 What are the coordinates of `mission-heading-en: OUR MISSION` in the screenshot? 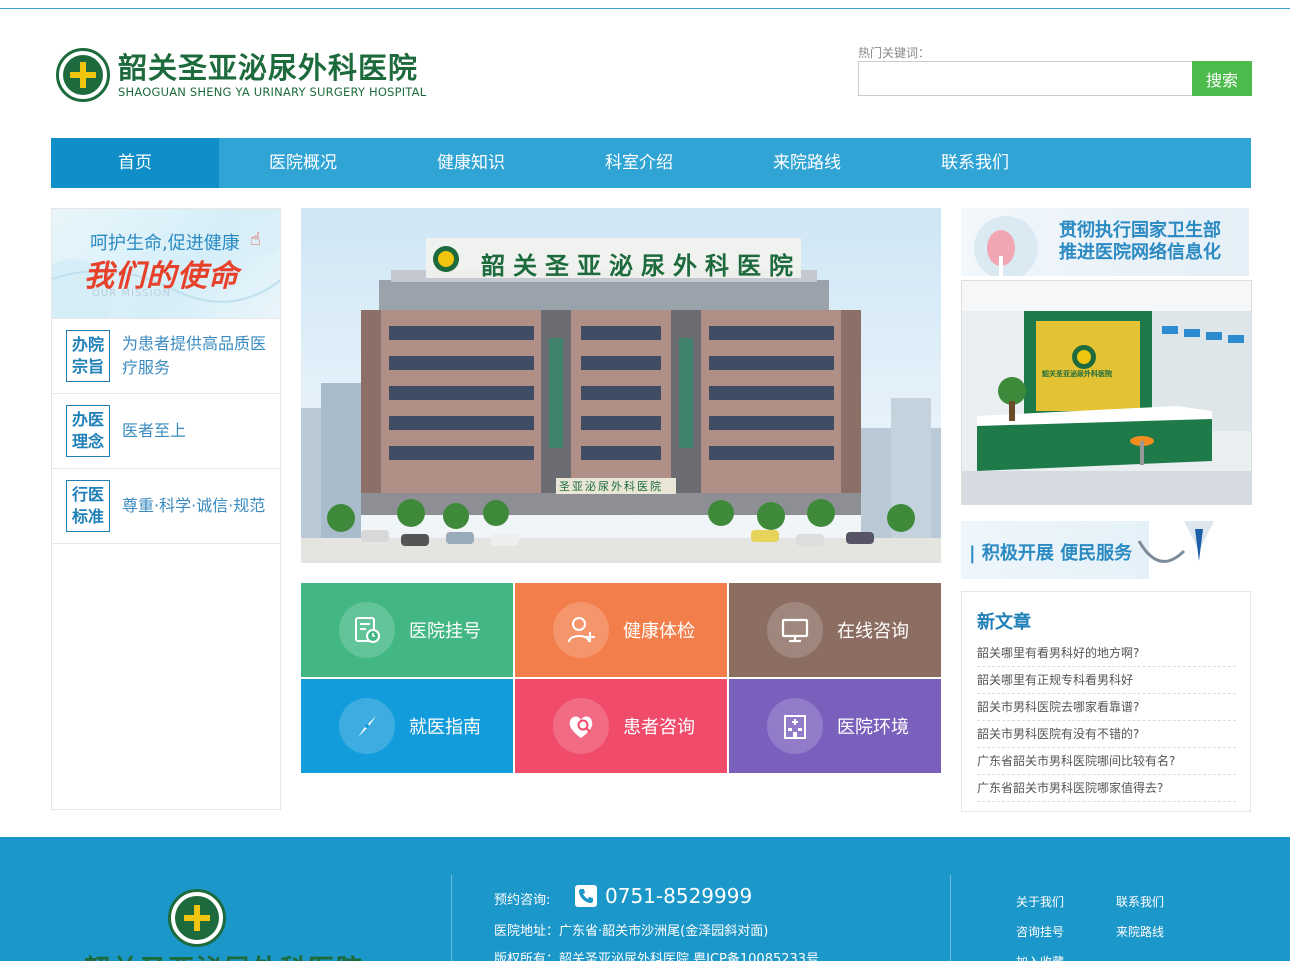 It's located at (131, 293).